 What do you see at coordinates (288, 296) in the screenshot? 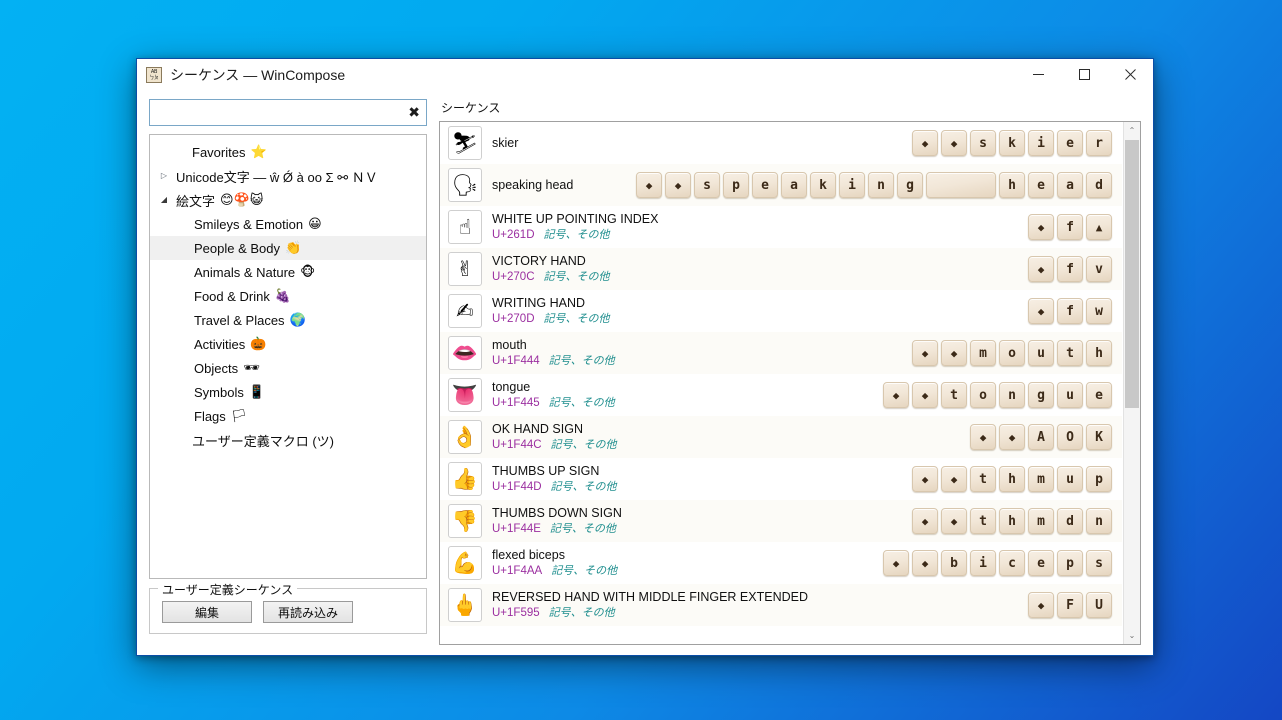
I see `tree-item-food-drink: Food & Drink 🍇` at bounding box center [288, 296].